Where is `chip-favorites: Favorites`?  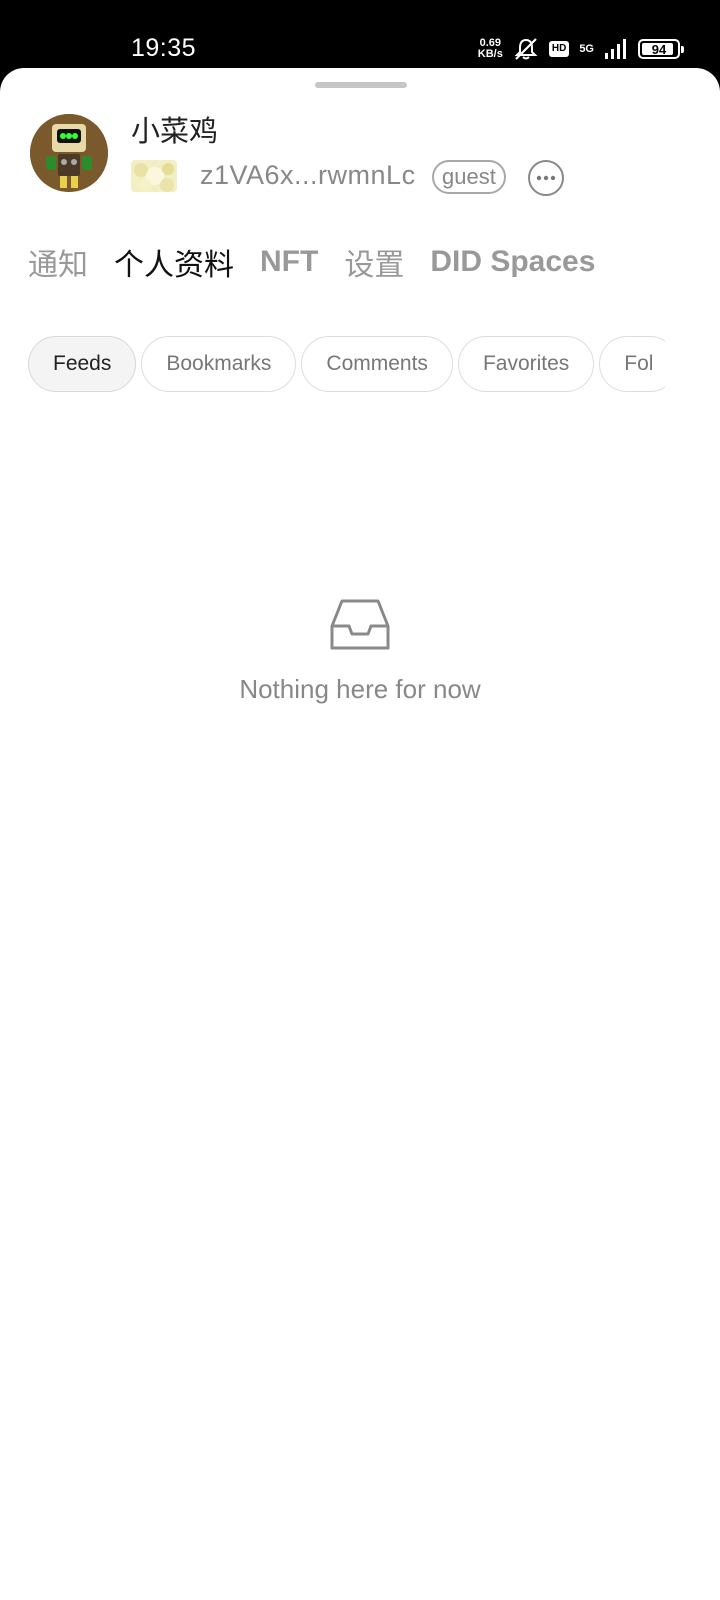
chip-favorites: Favorites is located at coordinates (526, 364).